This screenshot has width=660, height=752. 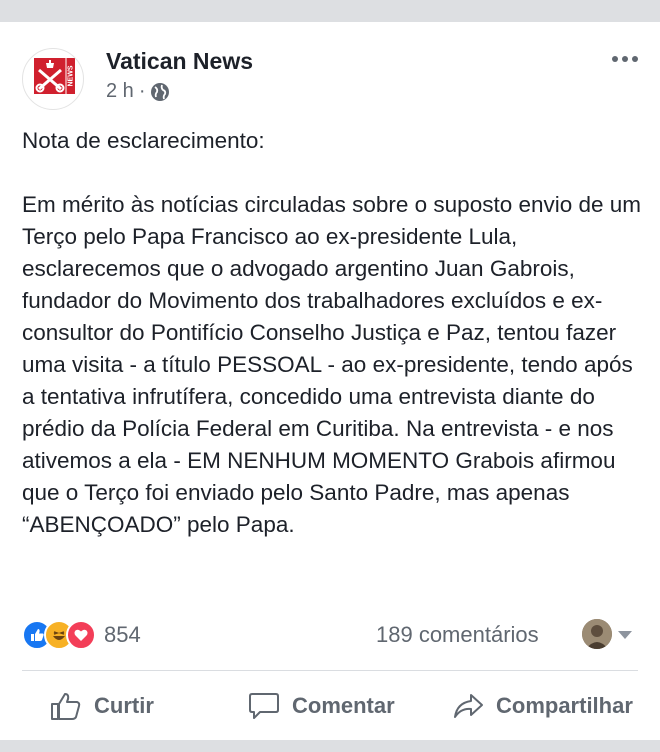 What do you see at coordinates (120, 91) in the screenshot?
I see `post-time: 2 h` at bounding box center [120, 91].